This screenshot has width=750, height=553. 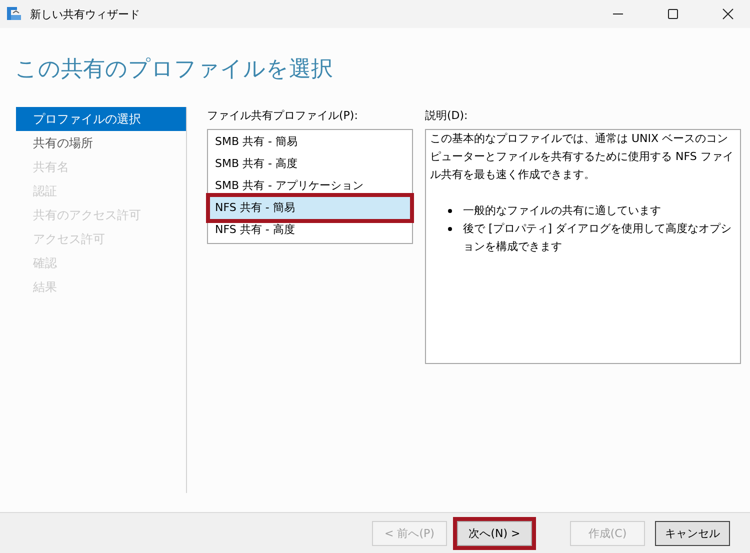 What do you see at coordinates (494, 533) in the screenshot?
I see `wizard-button: 次へ(N) >` at bounding box center [494, 533].